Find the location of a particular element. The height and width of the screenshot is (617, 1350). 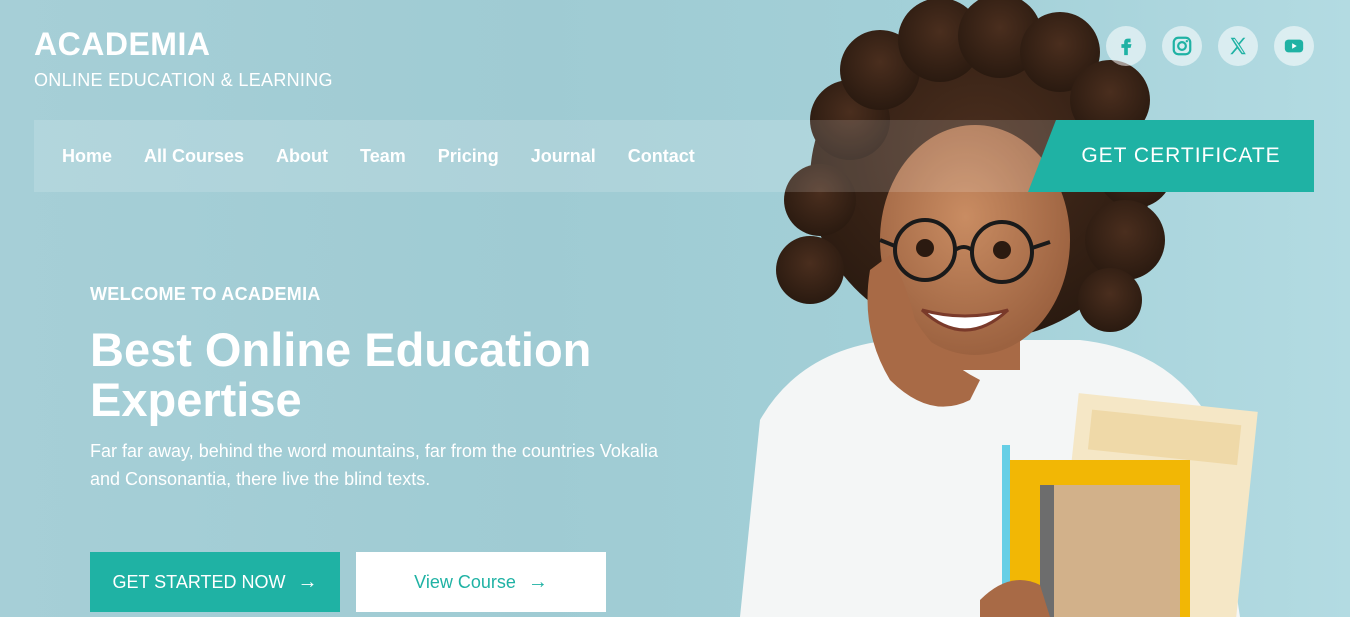

nav-item-pricing: Pricing is located at coordinates (468, 156).